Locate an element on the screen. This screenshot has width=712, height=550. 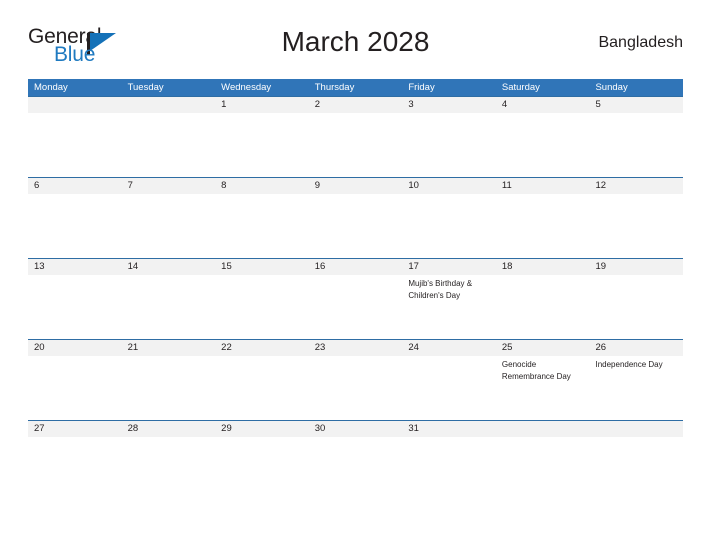
day-cell: 23 is located at coordinates (356, 380).